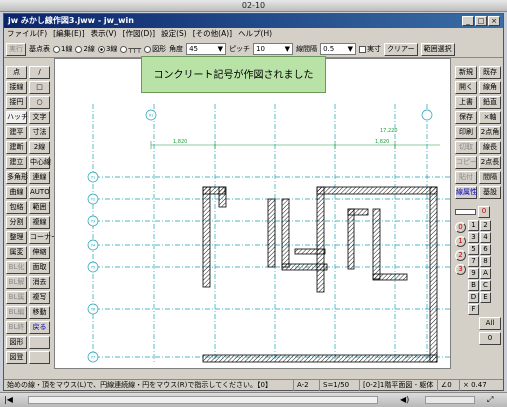 This screenshot has width=507, height=407. Describe the element at coordinates (490, 192) in the screenshot. I see `right-tool-8-1: 基設` at that location.